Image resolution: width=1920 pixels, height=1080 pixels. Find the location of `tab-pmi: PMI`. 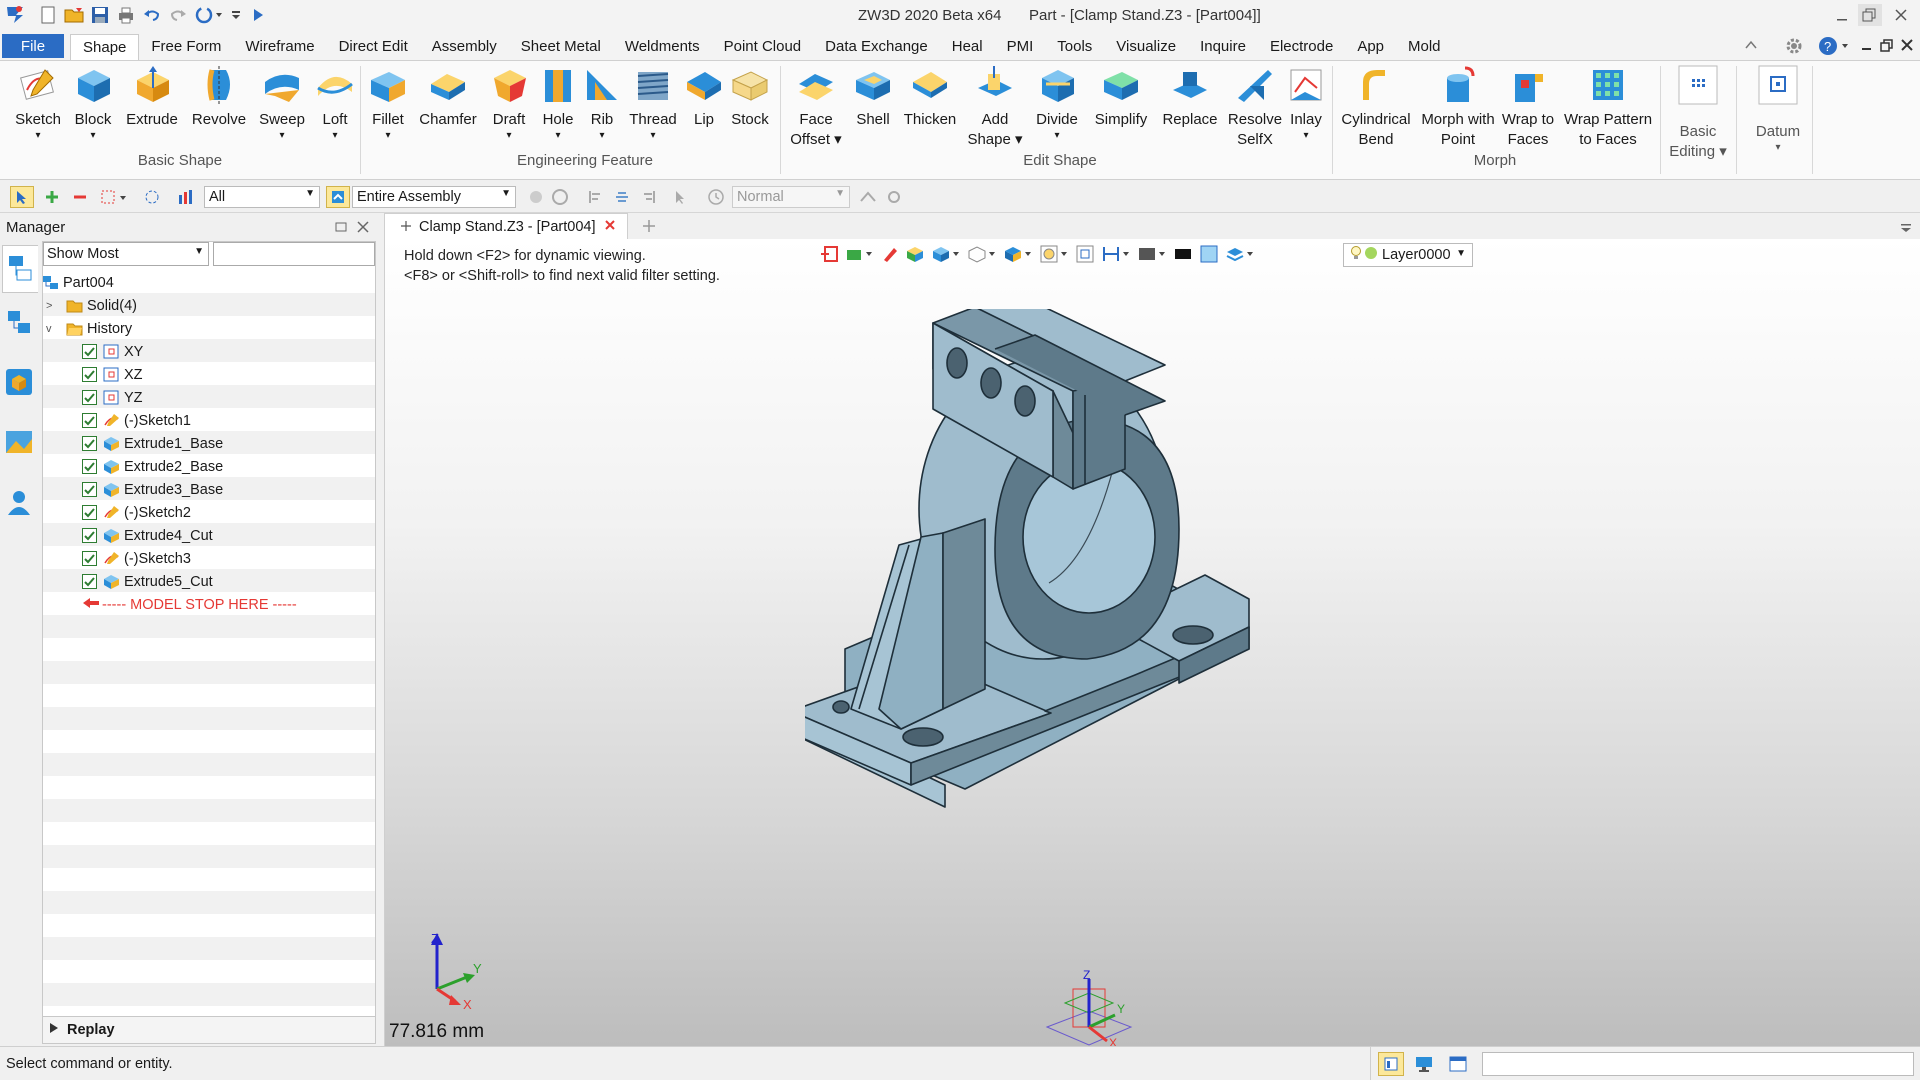

tab-pmi: PMI is located at coordinates (1020, 46).